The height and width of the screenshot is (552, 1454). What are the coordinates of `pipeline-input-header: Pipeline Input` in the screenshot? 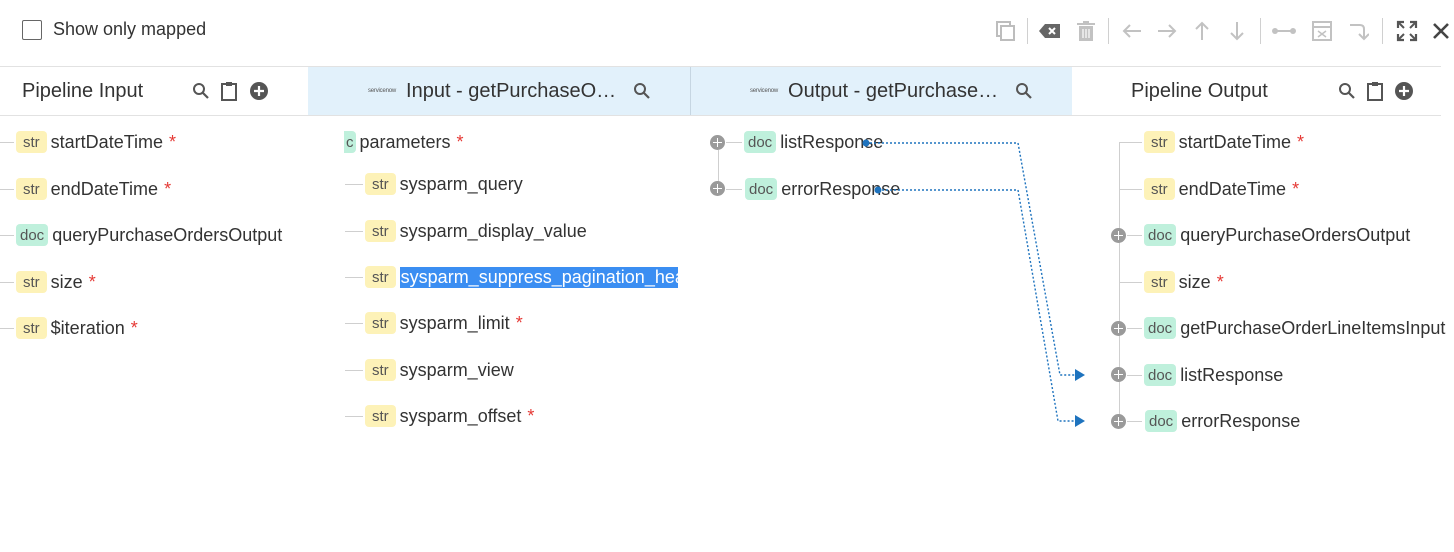 It's located at (154, 91).